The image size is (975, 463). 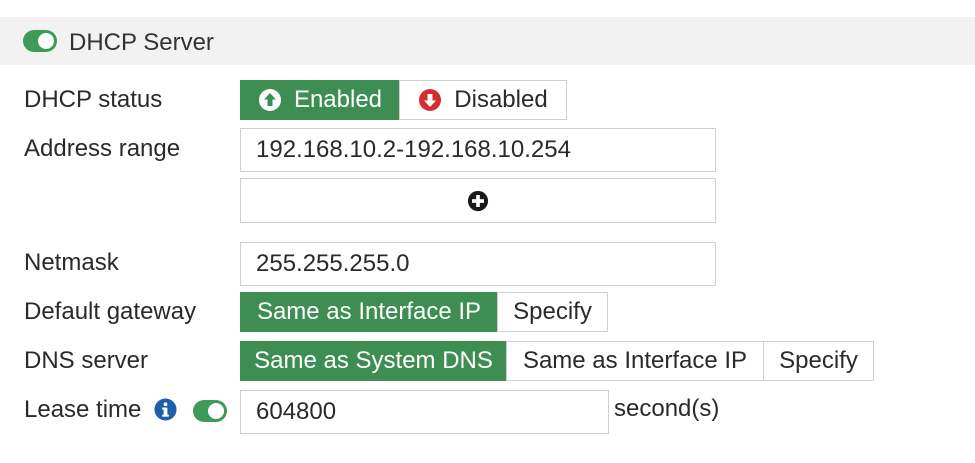 I want to click on arrow-down-circle-icon, so click(x=430, y=100).